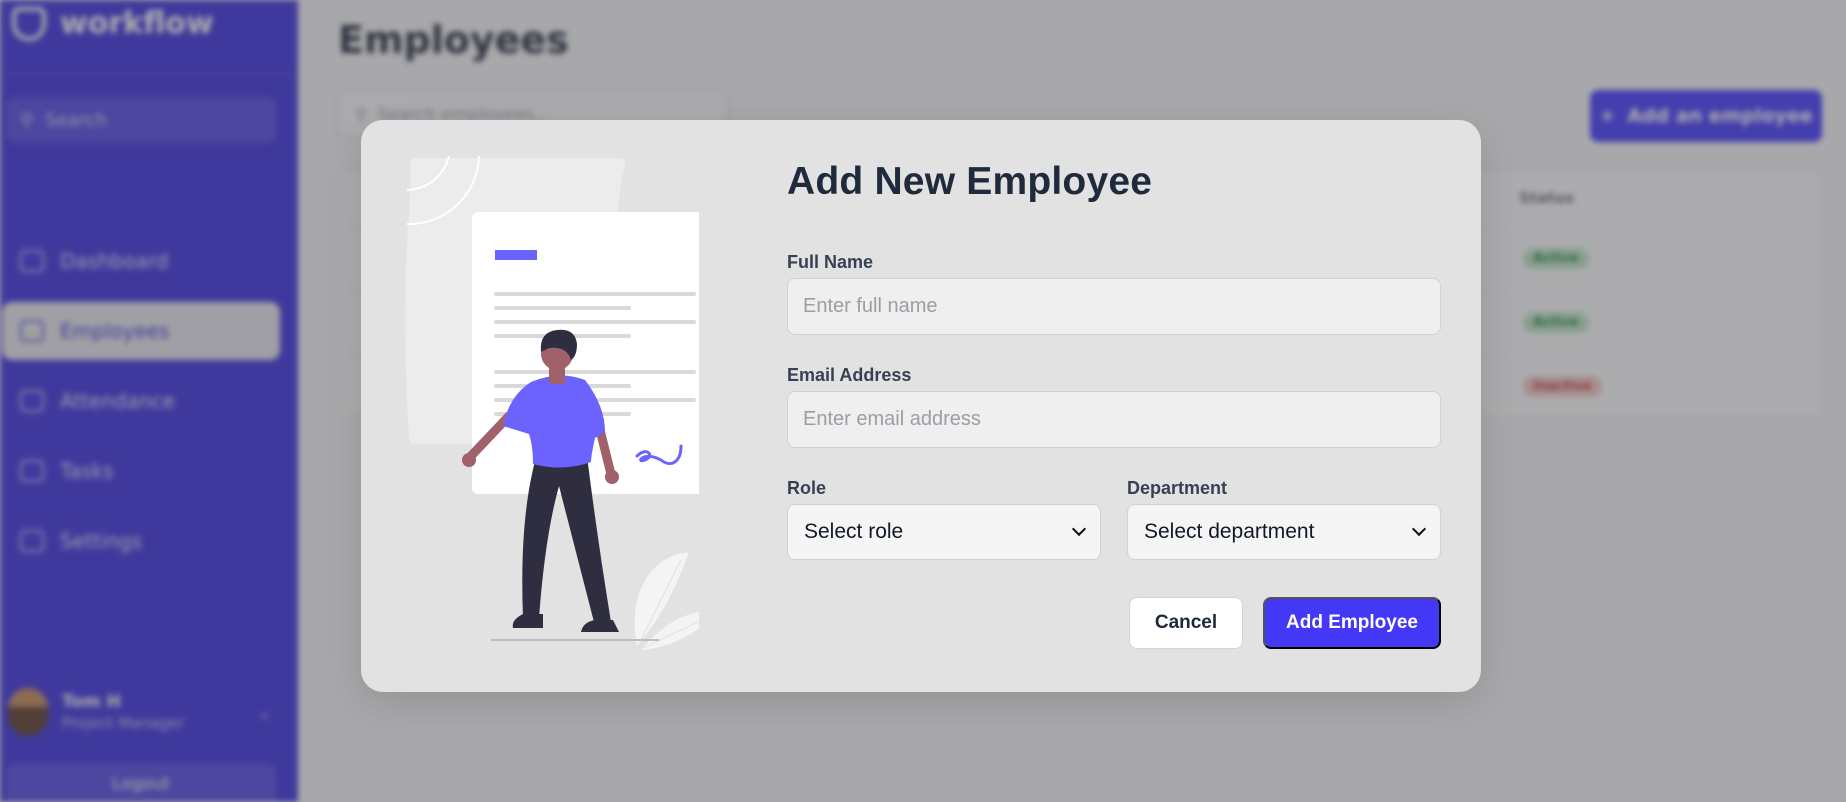 The image size is (1846, 802). I want to click on department-select: Select department, so click(1284, 532).